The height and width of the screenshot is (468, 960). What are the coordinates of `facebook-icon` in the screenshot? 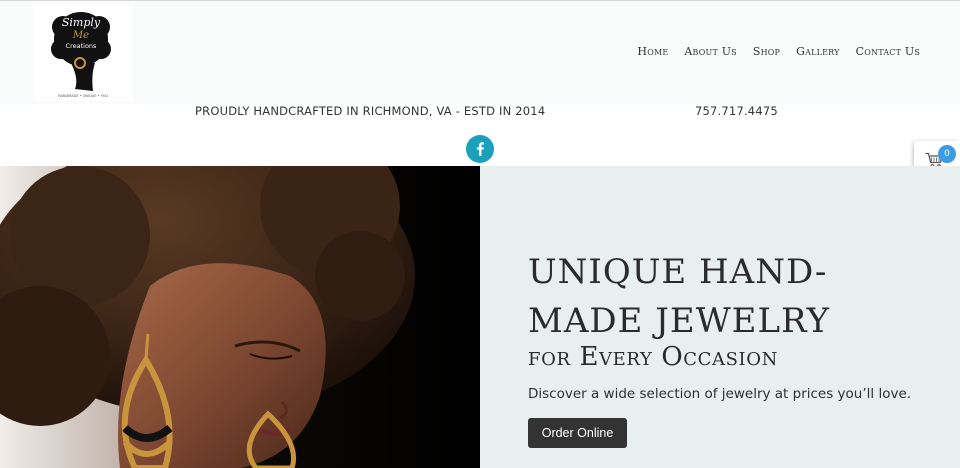 It's located at (480, 149).